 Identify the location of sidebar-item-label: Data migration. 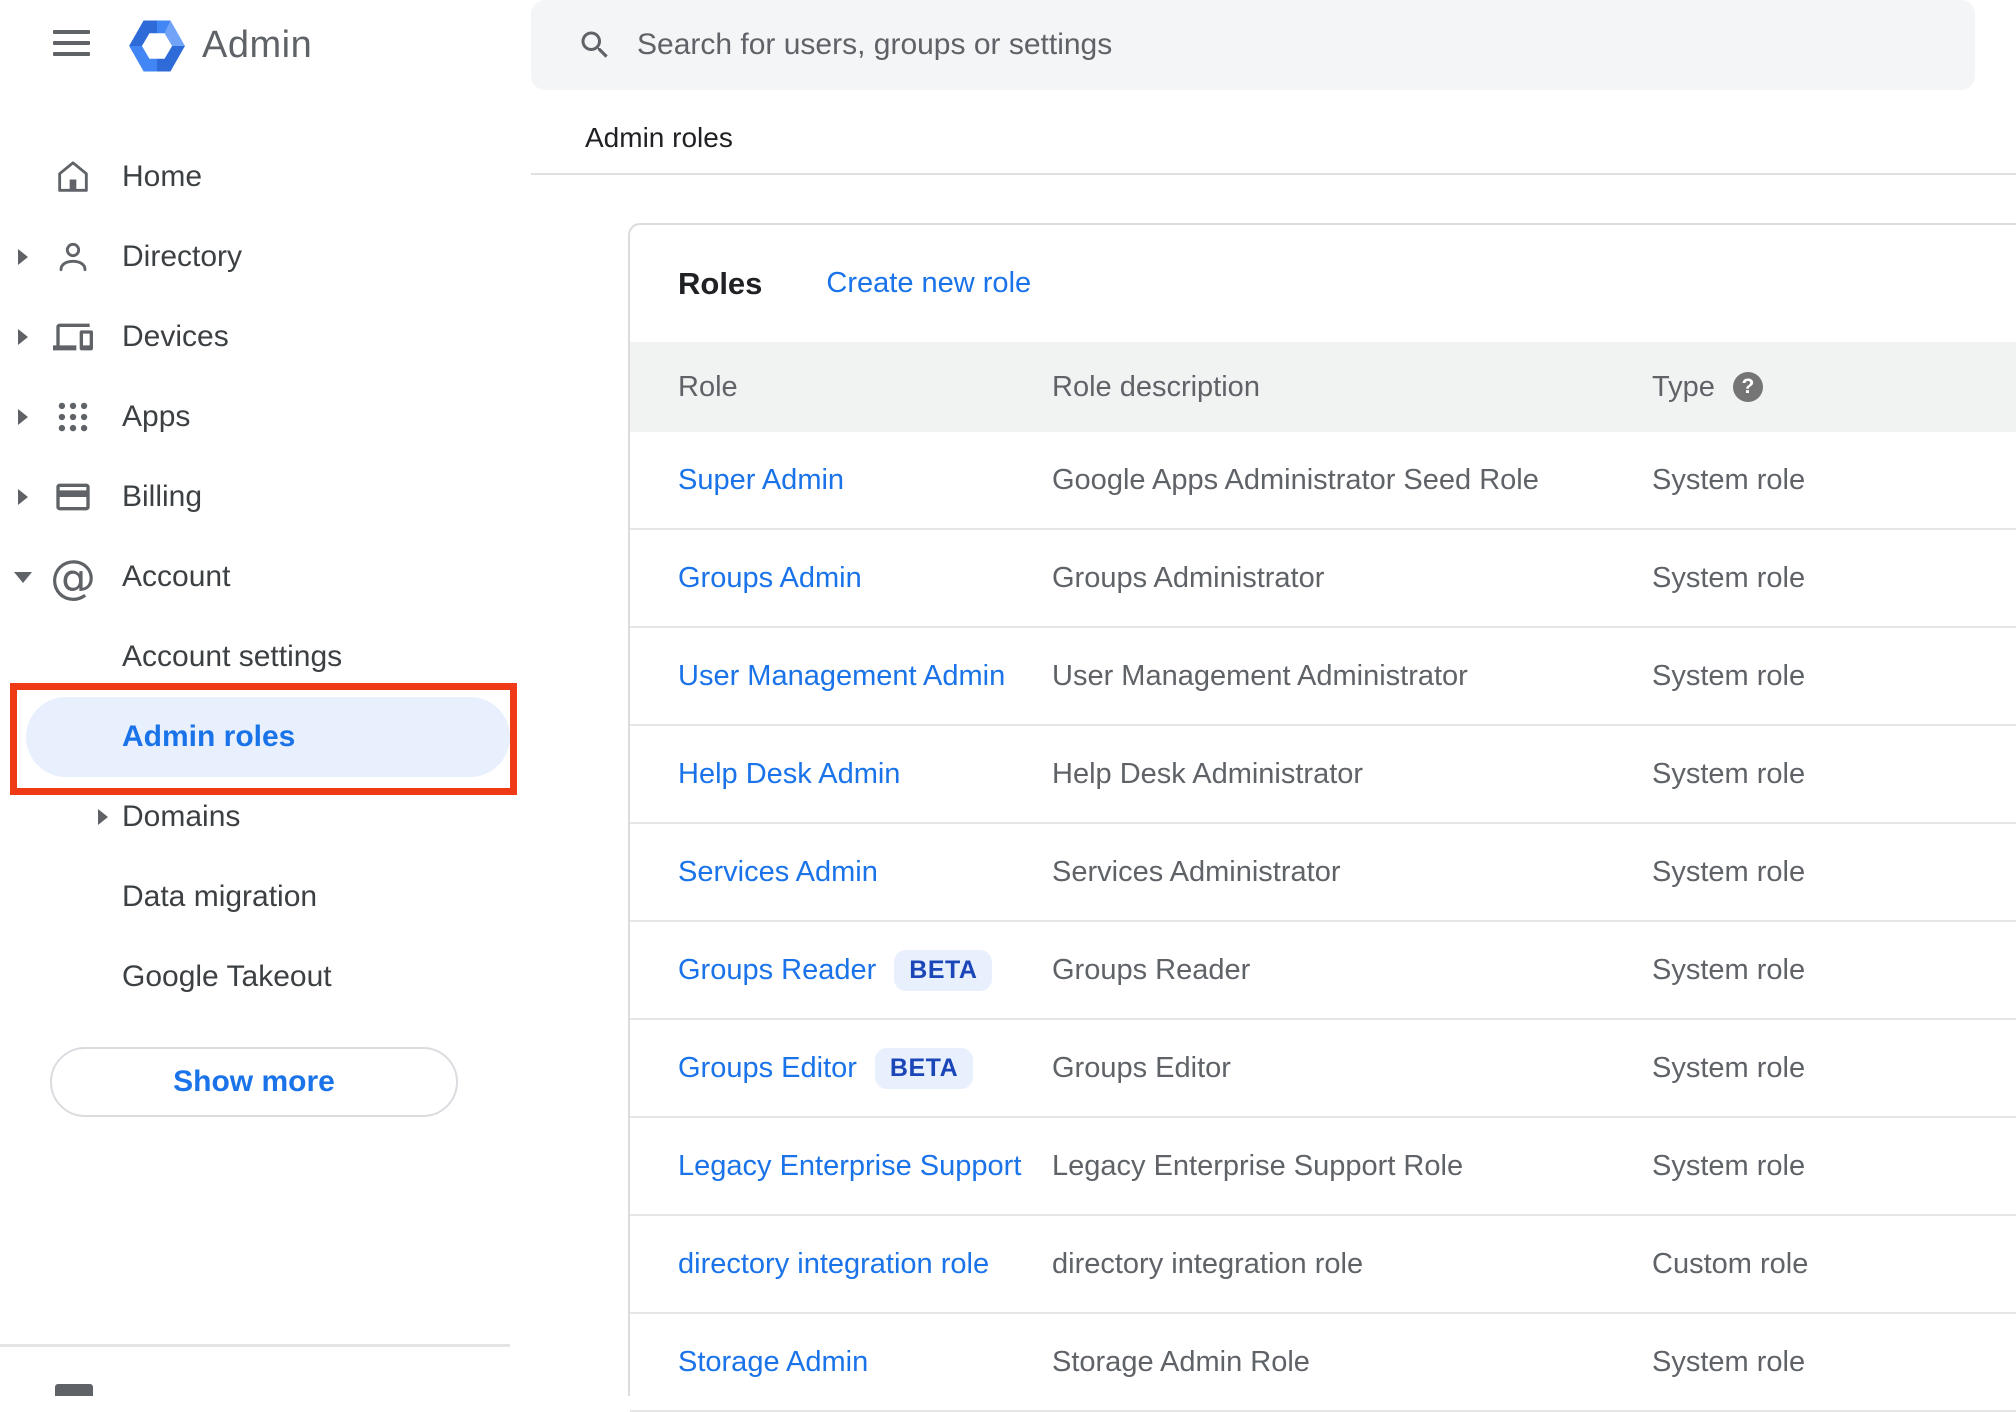
(220, 896).